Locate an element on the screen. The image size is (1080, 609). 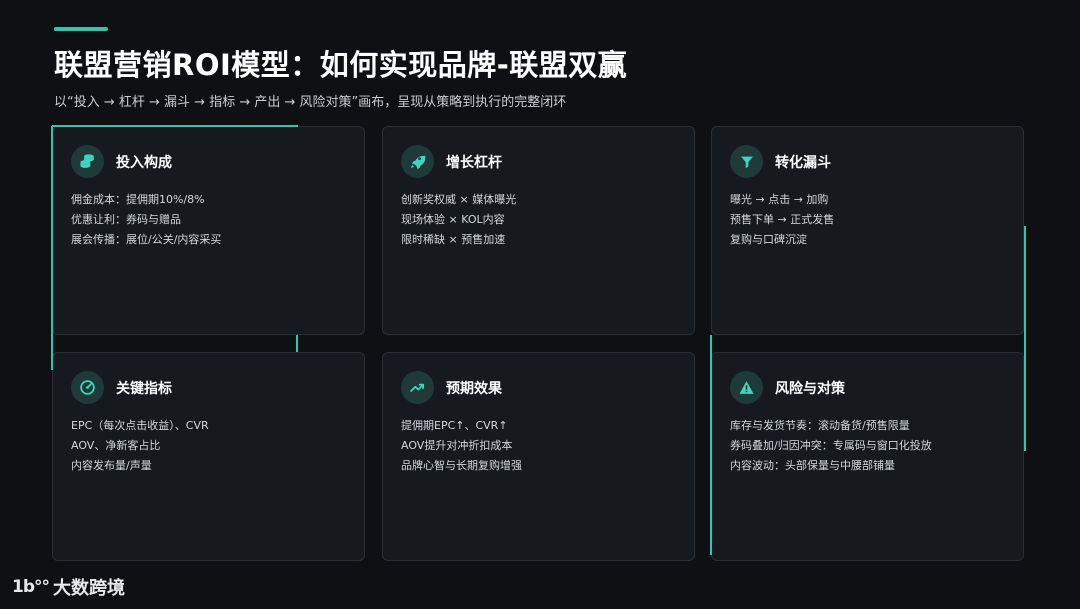
card-line: EPC（每次点击收益）、CVR is located at coordinates (140, 425).